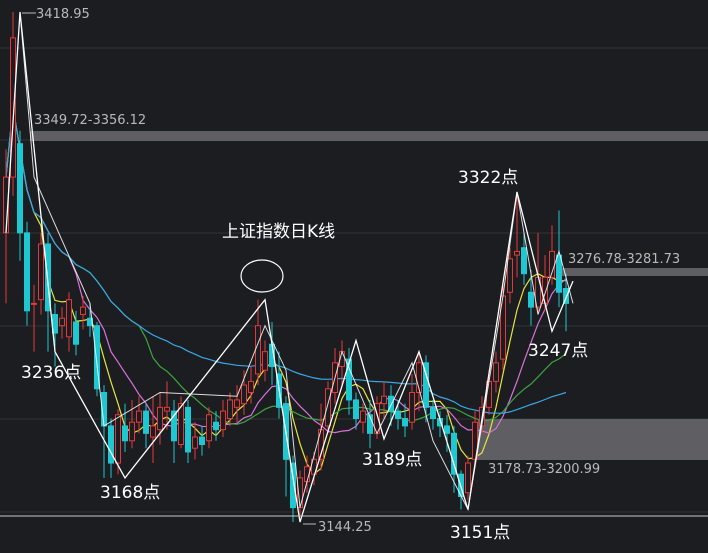  I want to click on high-price-label: 3418.95, so click(63, 14).